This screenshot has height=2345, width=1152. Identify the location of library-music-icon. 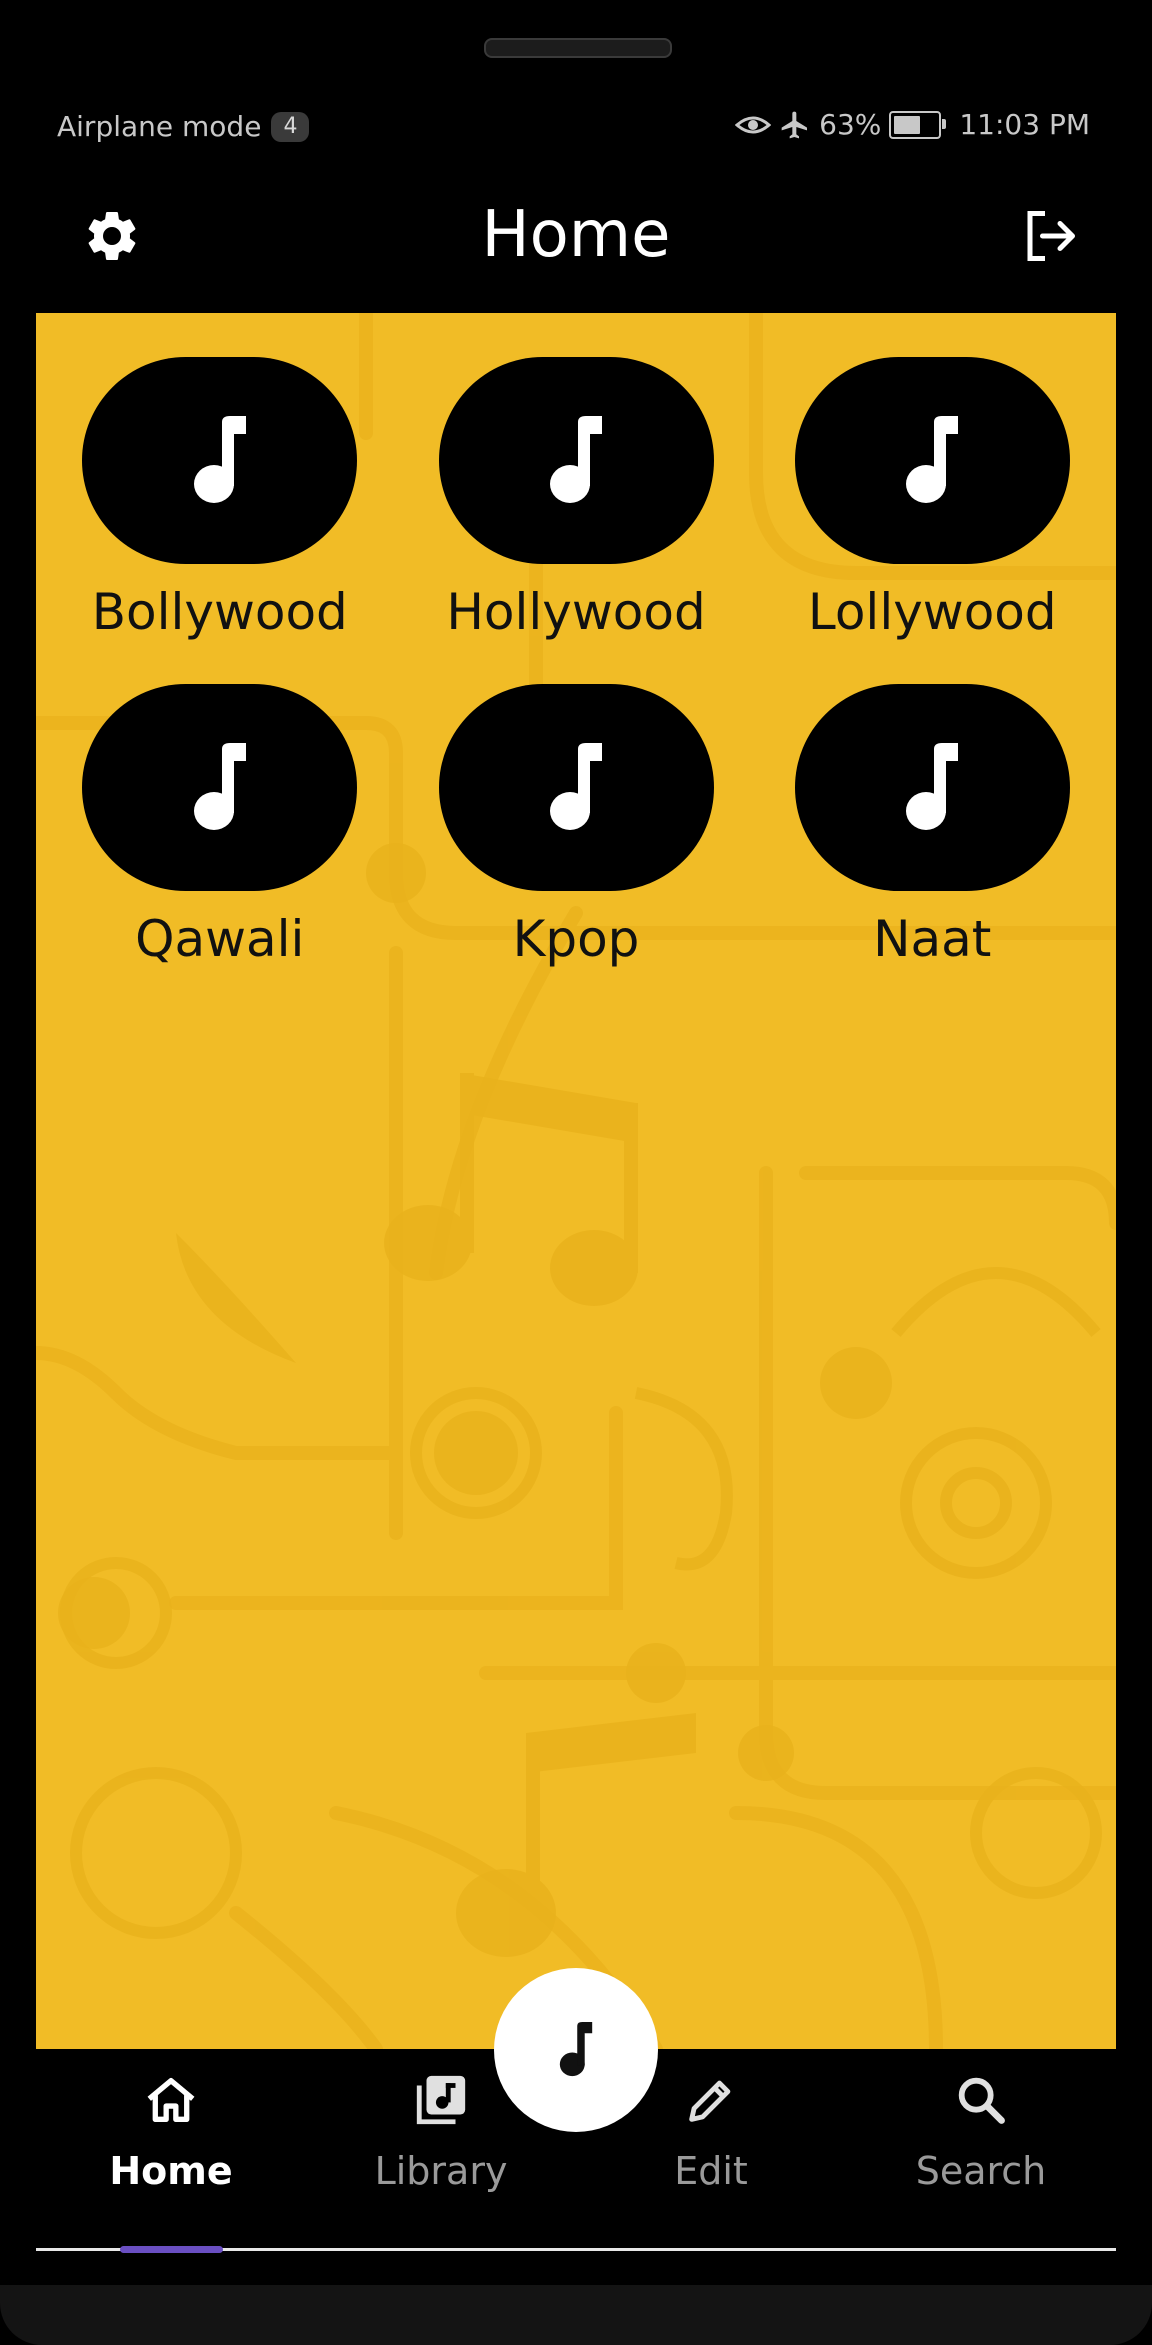
(441, 2100).